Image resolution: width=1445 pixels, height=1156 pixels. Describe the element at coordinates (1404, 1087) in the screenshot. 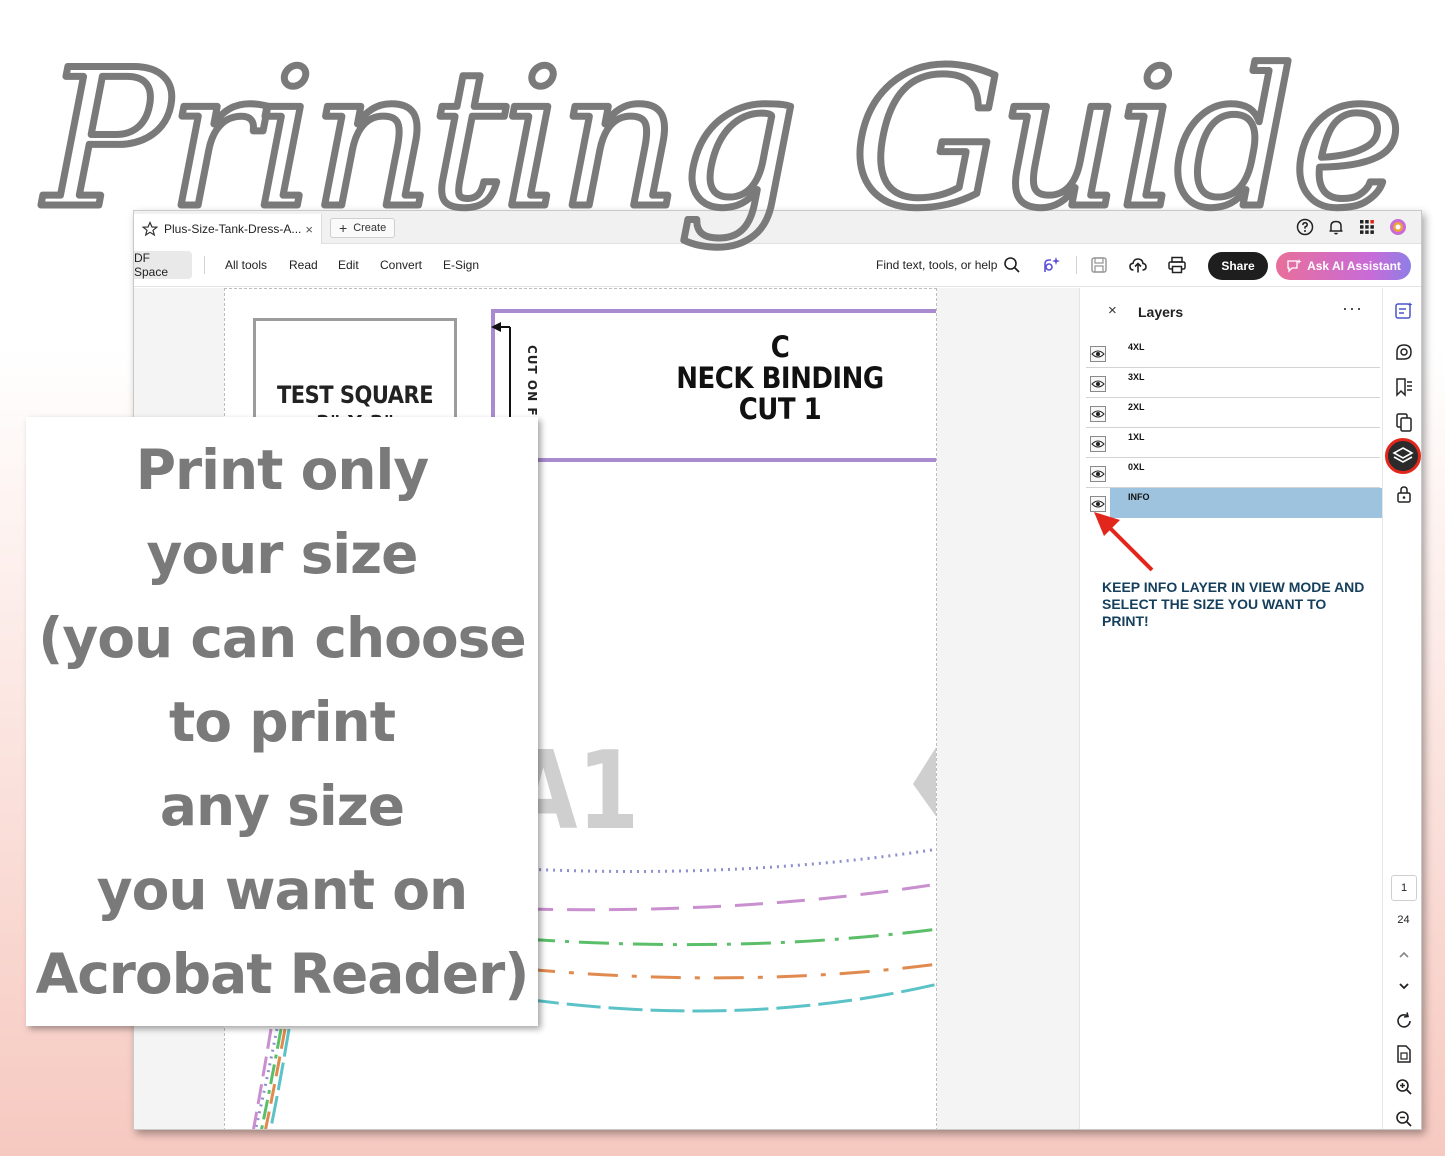

I see `zoom-in-icon` at that location.